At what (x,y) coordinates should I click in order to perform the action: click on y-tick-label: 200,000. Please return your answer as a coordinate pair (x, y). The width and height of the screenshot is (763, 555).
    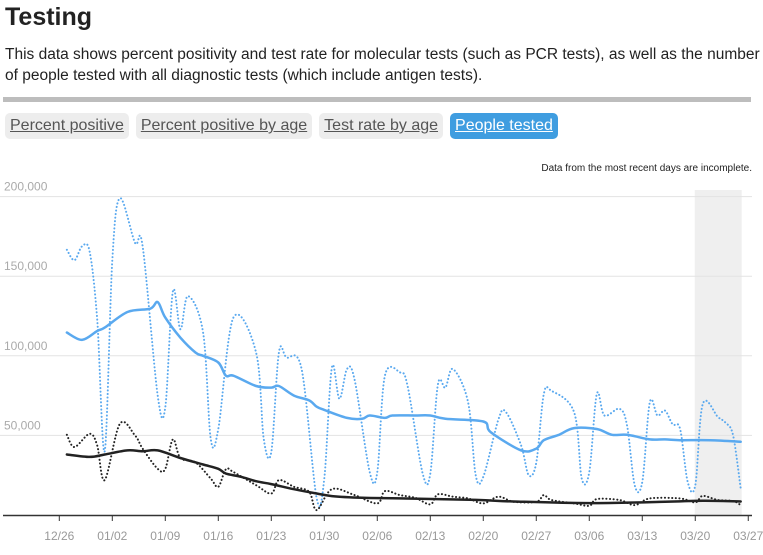
    Looking at the image, I should click on (26, 187).